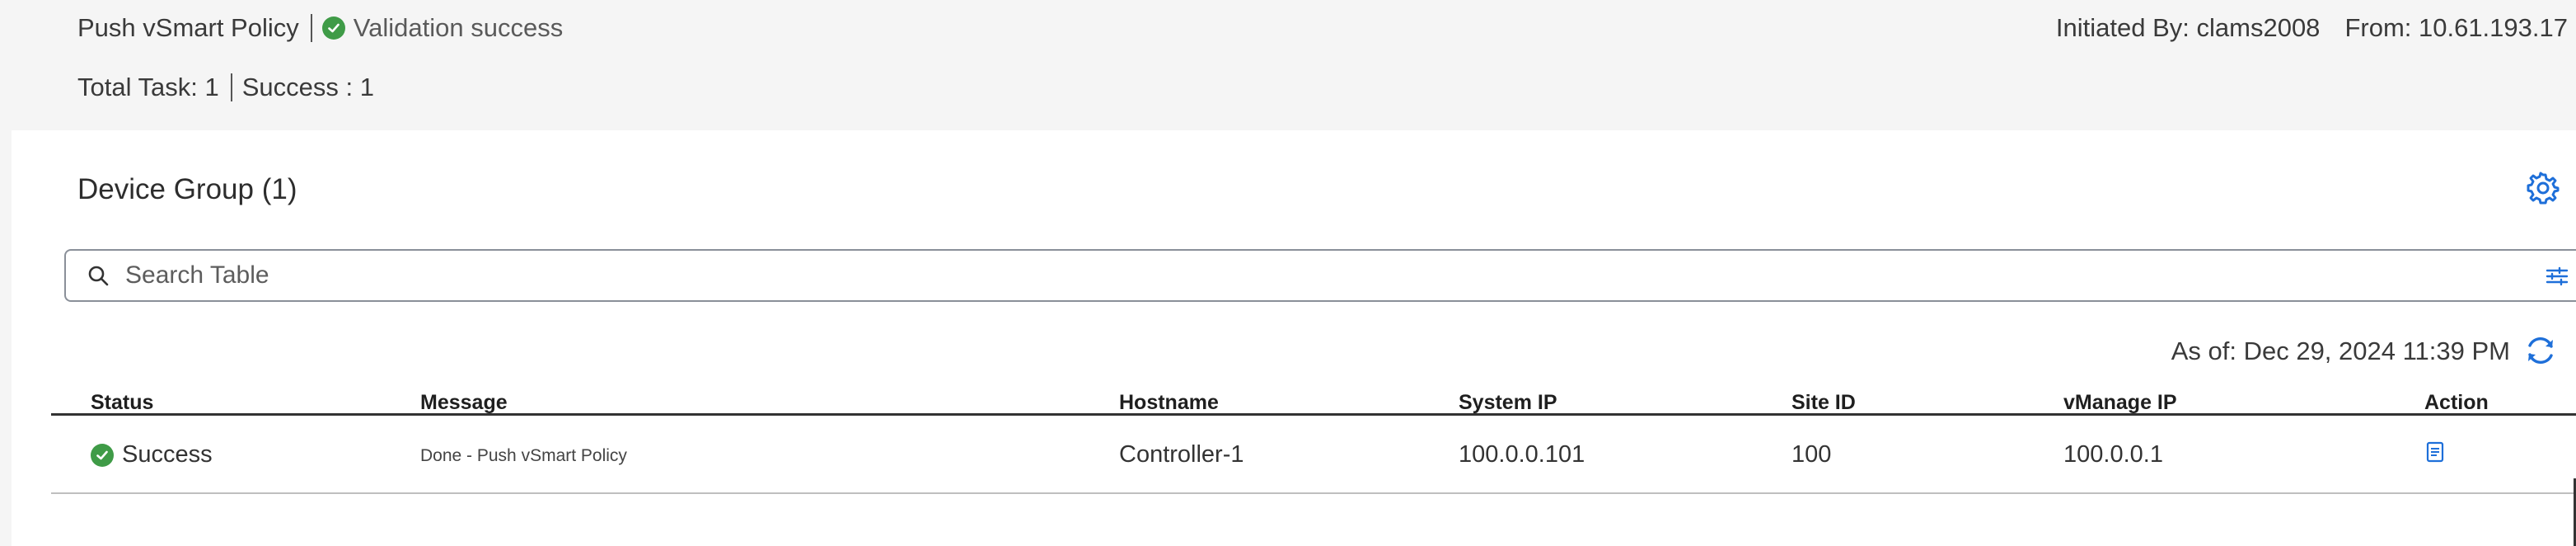 The width and height of the screenshot is (2576, 546). What do you see at coordinates (167, 454) in the screenshot?
I see `status-text: Success` at bounding box center [167, 454].